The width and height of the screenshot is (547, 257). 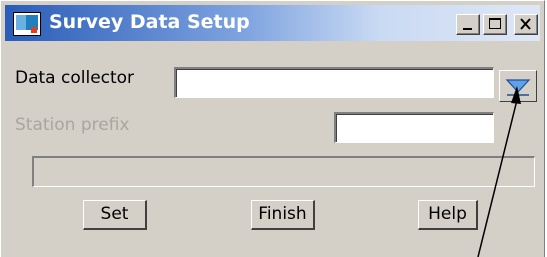 What do you see at coordinates (334, 82) in the screenshot?
I see `data-collector-field` at bounding box center [334, 82].